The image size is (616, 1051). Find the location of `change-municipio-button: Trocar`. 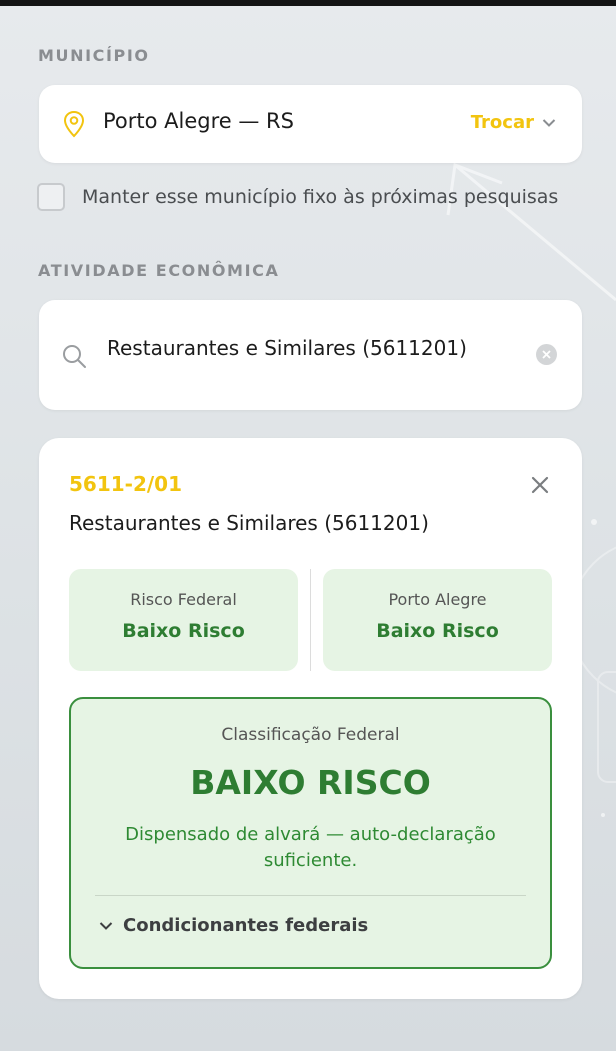

change-municipio-button: Trocar is located at coordinates (513, 122).